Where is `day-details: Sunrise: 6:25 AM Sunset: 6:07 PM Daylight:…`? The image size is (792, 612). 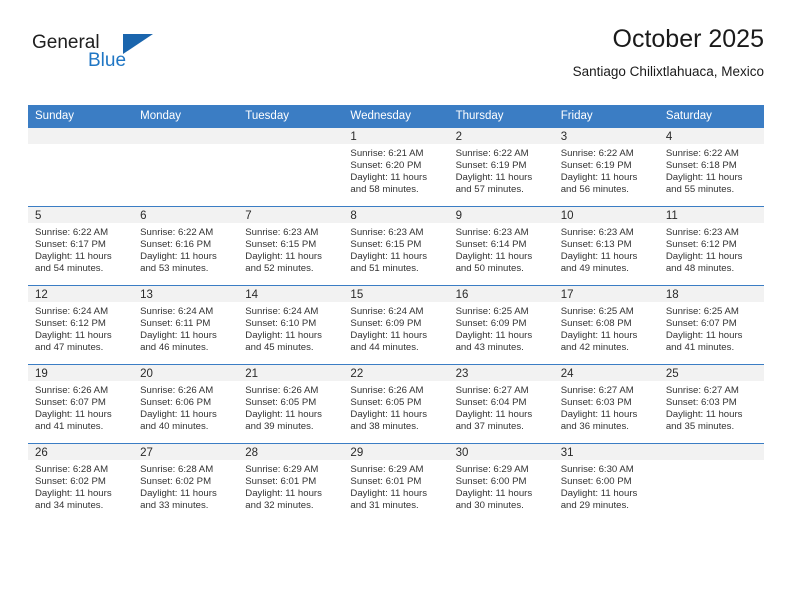
day-details: Sunrise: 6:25 AM Sunset: 6:07 PM Daylight:… is located at coordinates (711, 328).